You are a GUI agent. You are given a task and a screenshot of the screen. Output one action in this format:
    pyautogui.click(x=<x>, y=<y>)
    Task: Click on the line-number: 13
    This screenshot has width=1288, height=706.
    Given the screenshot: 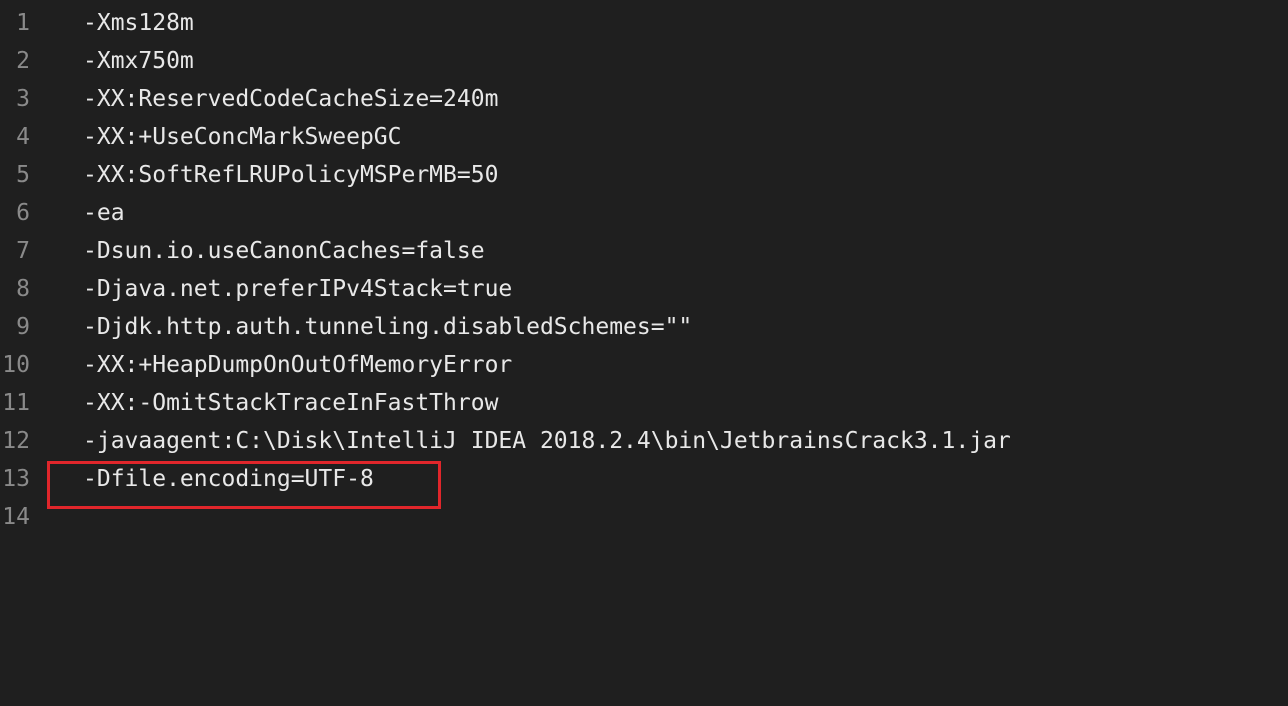 What is the action you would take?
    pyautogui.click(x=16, y=479)
    